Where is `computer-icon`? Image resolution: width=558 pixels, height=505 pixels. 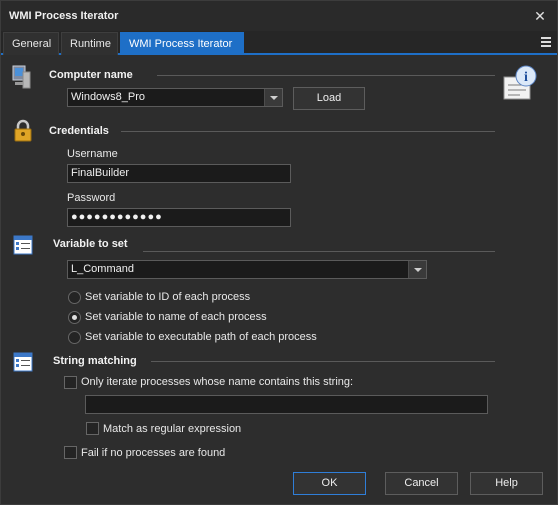 computer-icon is located at coordinates (21, 77).